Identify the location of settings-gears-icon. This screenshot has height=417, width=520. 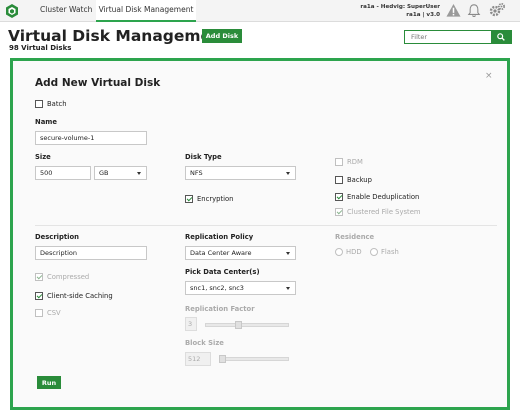
(497, 10).